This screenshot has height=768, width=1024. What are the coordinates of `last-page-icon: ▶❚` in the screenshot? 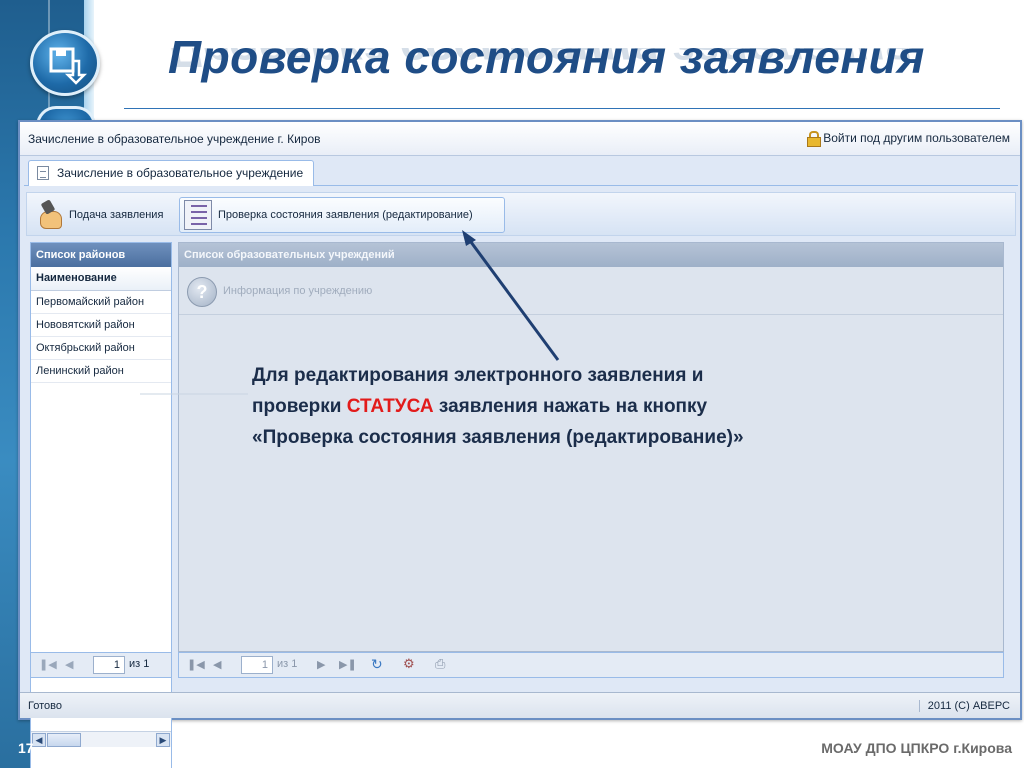 It's located at (348, 664).